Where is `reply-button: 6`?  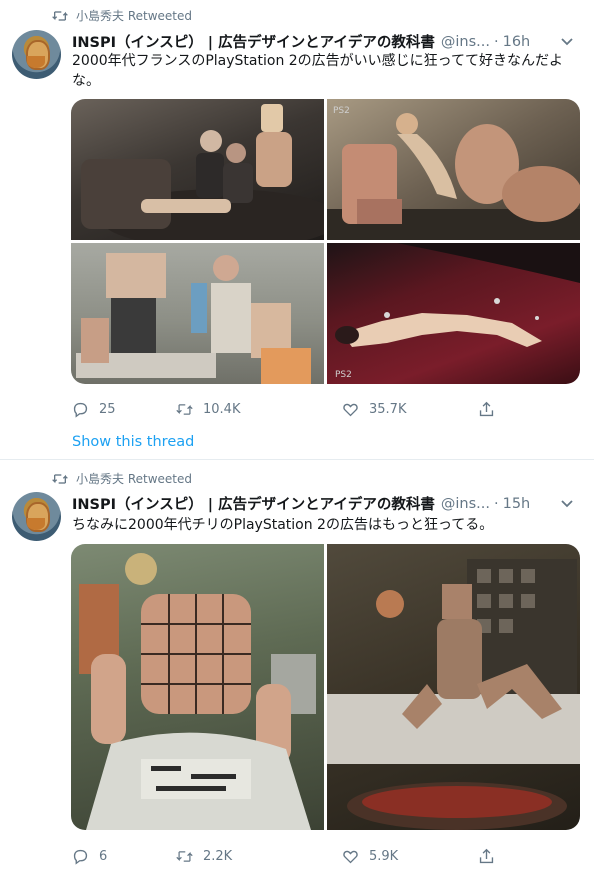
reply-button: 6 is located at coordinates (89, 856).